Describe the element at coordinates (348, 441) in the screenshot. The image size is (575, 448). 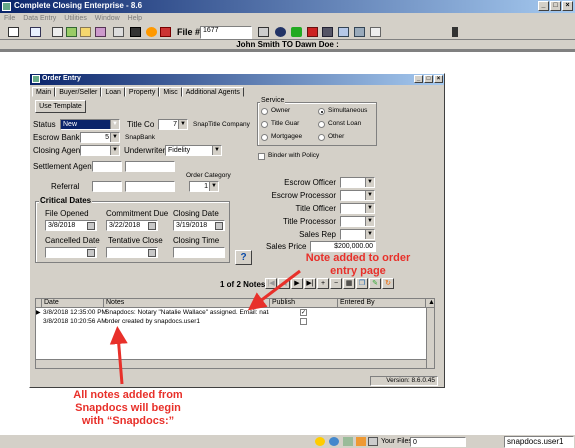
I see `network-icon` at that location.